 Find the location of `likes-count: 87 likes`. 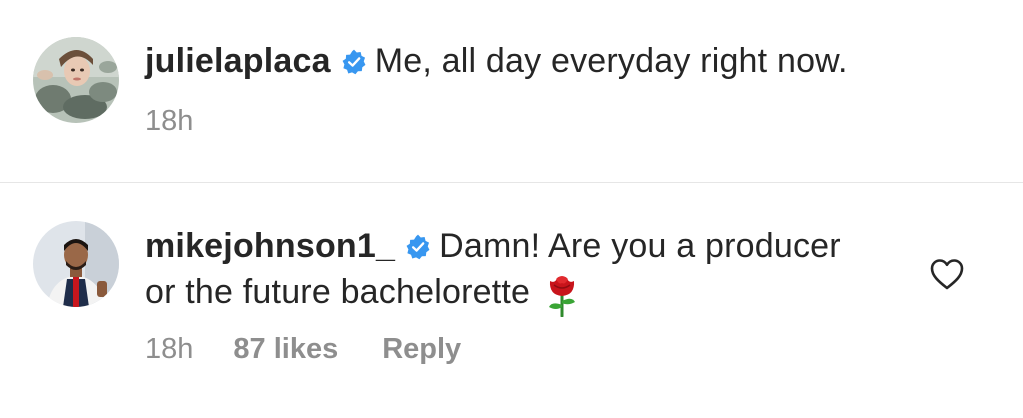

likes-count: 87 likes is located at coordinates (285, 349).